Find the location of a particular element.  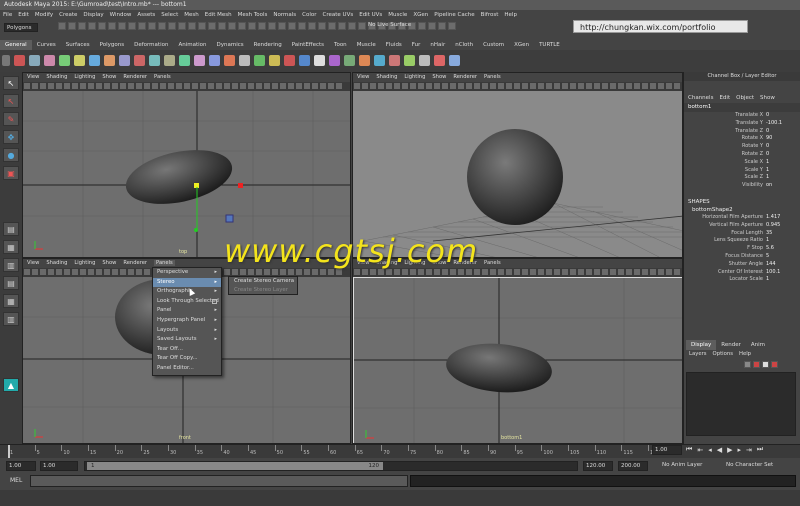

shelf-tab-nhair: nHair is located at coordinates (437, 45).